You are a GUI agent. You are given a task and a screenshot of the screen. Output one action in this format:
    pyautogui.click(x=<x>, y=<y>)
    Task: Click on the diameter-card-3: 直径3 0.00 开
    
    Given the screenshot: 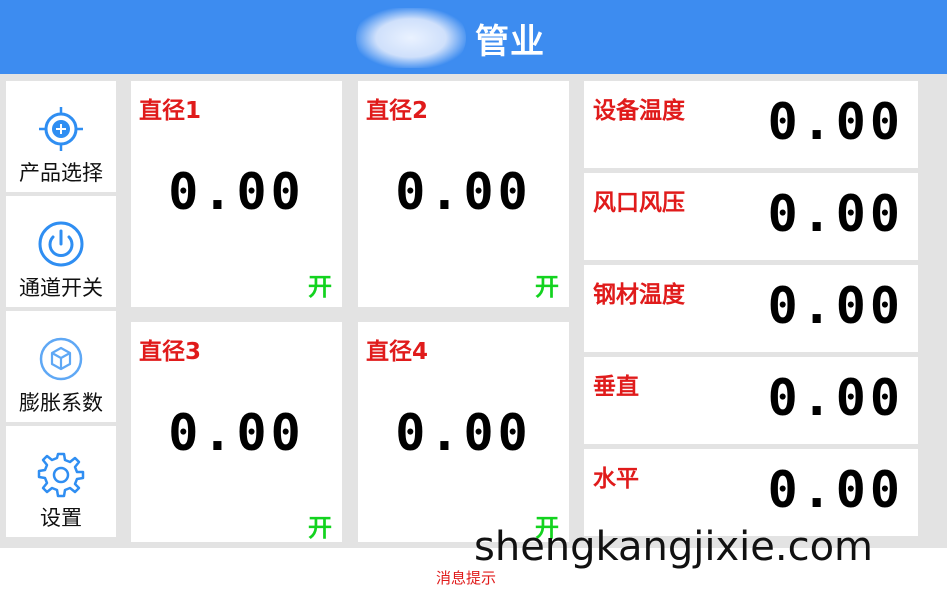 What is the action you would take?
    pyautogui.click(x=236, y=432)
    